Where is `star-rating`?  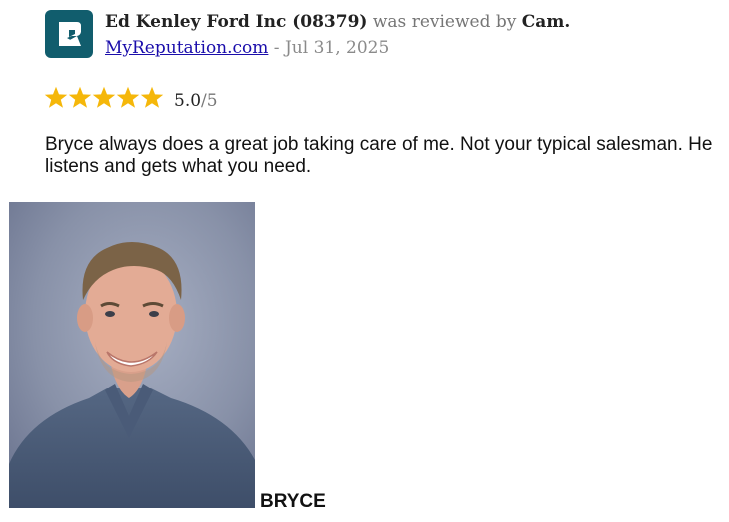
star-rating is located at coordinates (104, 97).